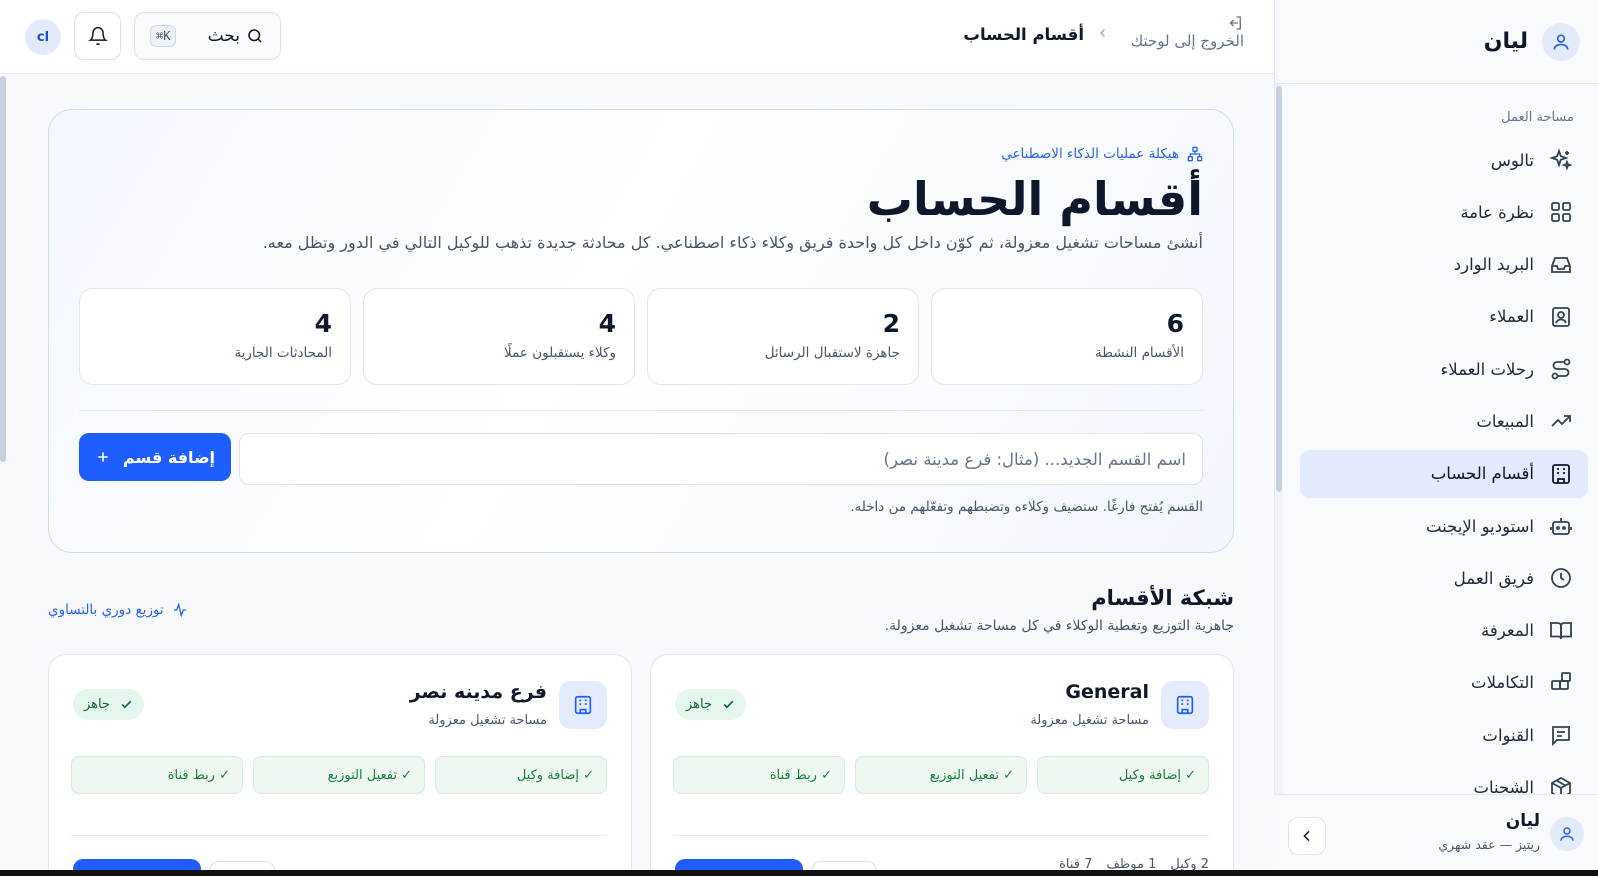 The width and height of the screenshot is (1598, 876). Describe the element at coordinates (163, 36) in the screenshot. I see `search-shortcut: K⌘` at that location.